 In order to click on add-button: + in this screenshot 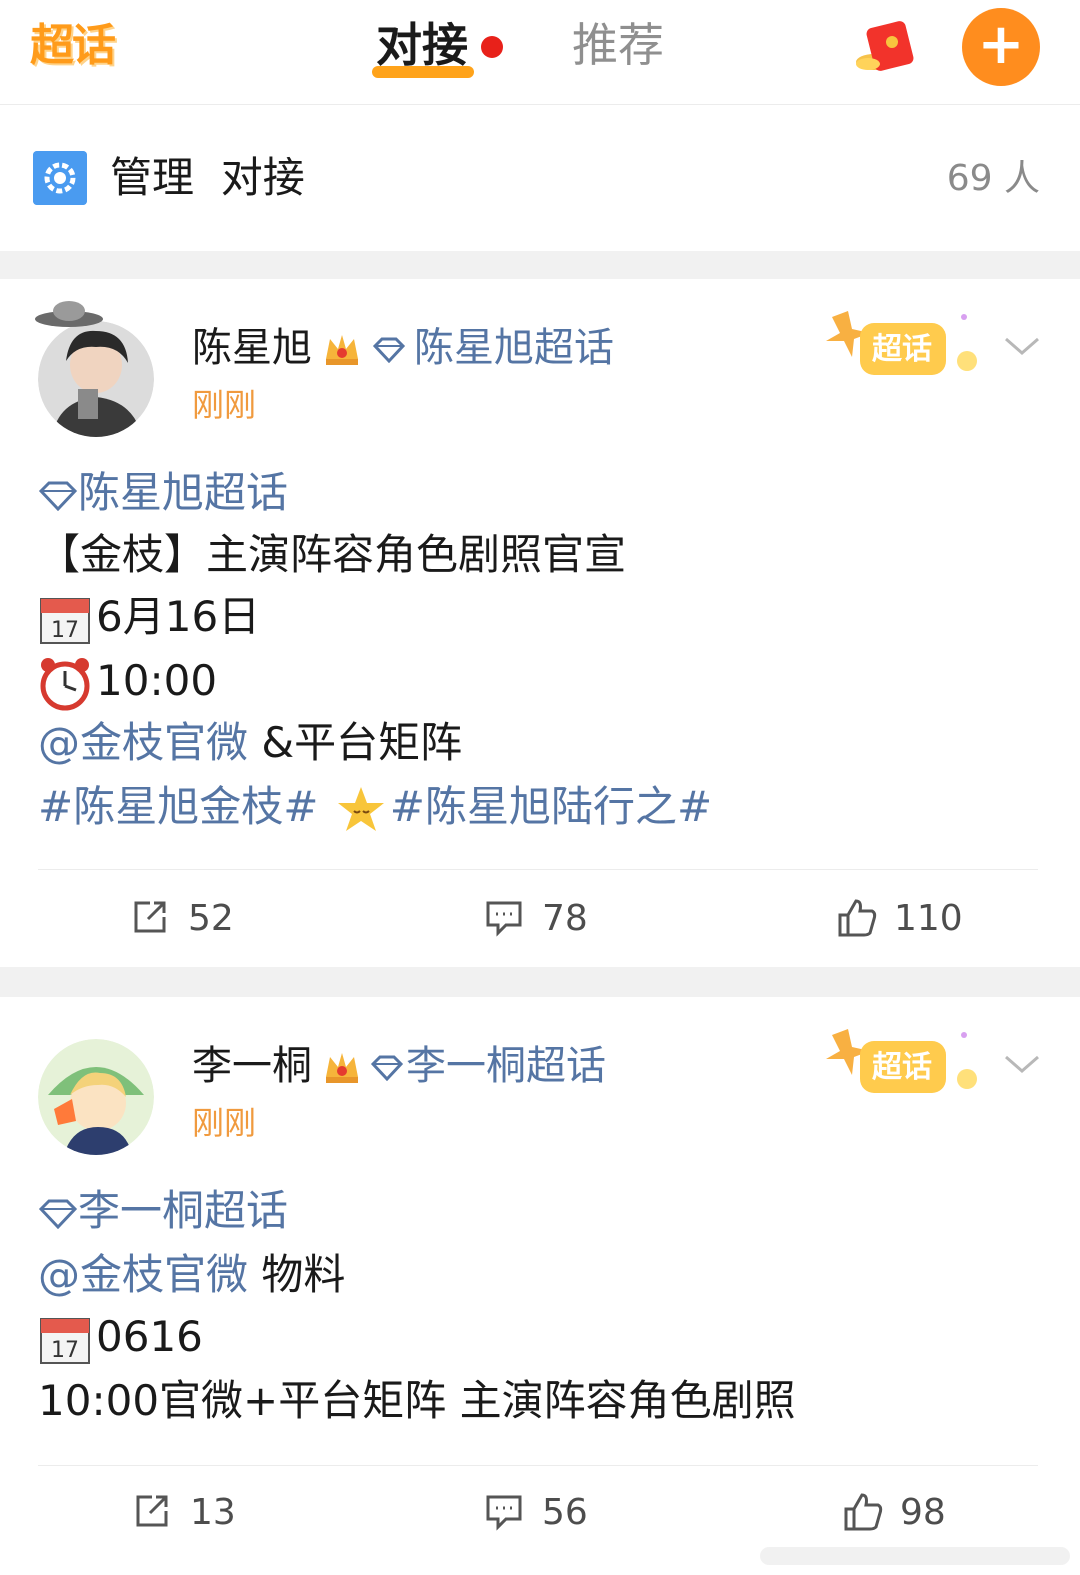, I will do `click(1001, 47)`.